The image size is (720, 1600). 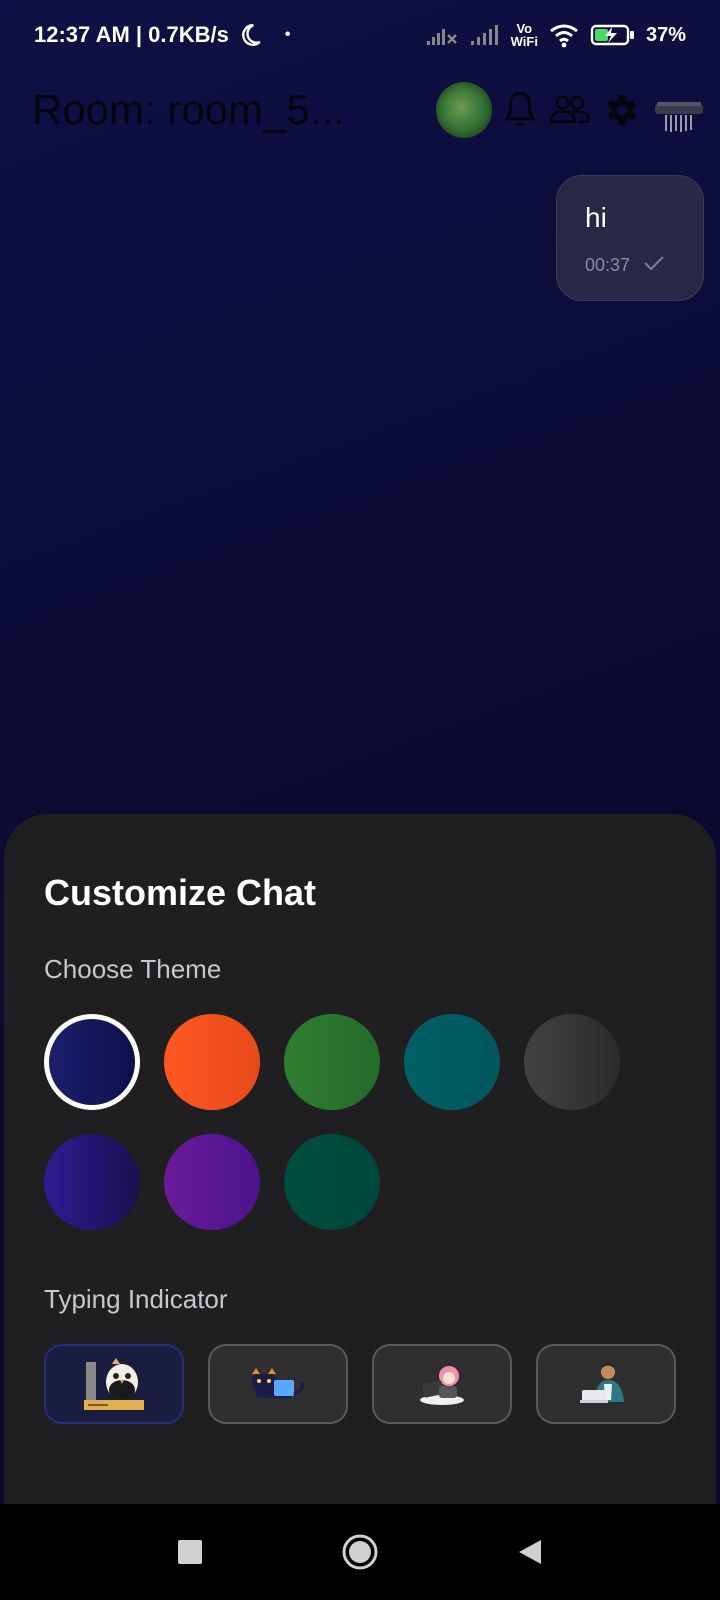 I want to click on cat-laptop-icon, so click(x=278, y=1383).